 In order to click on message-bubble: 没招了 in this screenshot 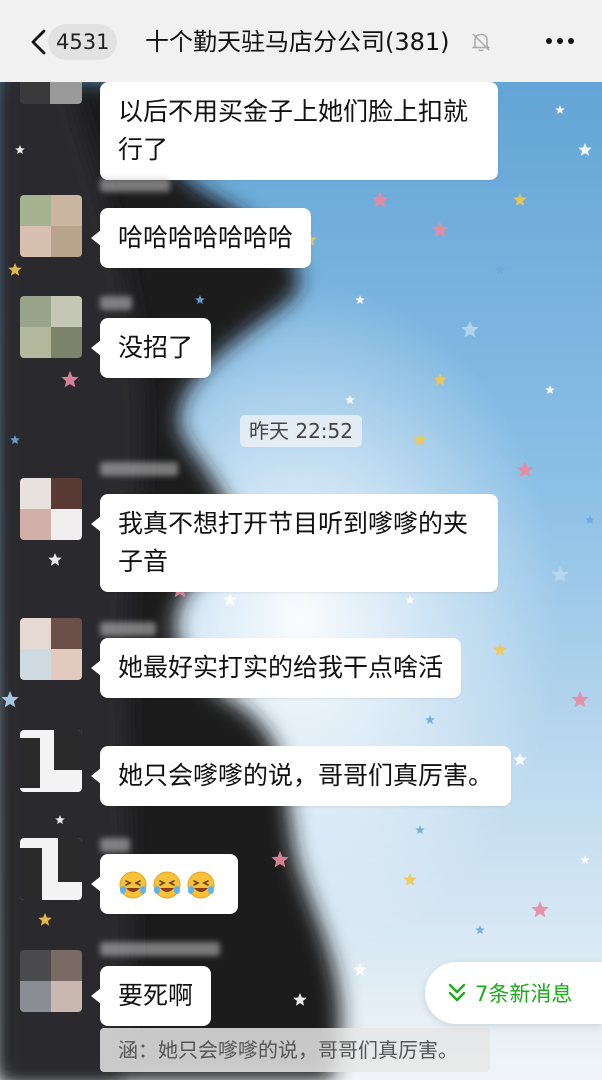, I will do `click(151, 348)`.